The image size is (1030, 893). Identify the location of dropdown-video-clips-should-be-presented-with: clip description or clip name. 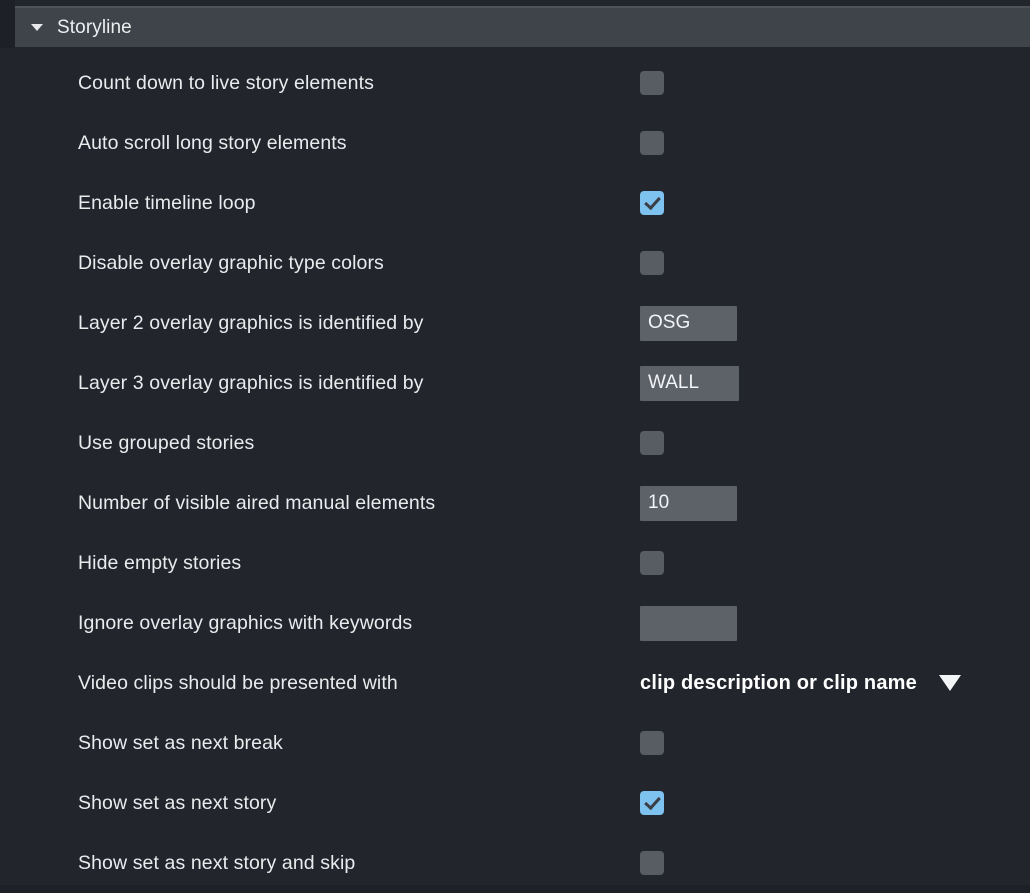
(800, 683).